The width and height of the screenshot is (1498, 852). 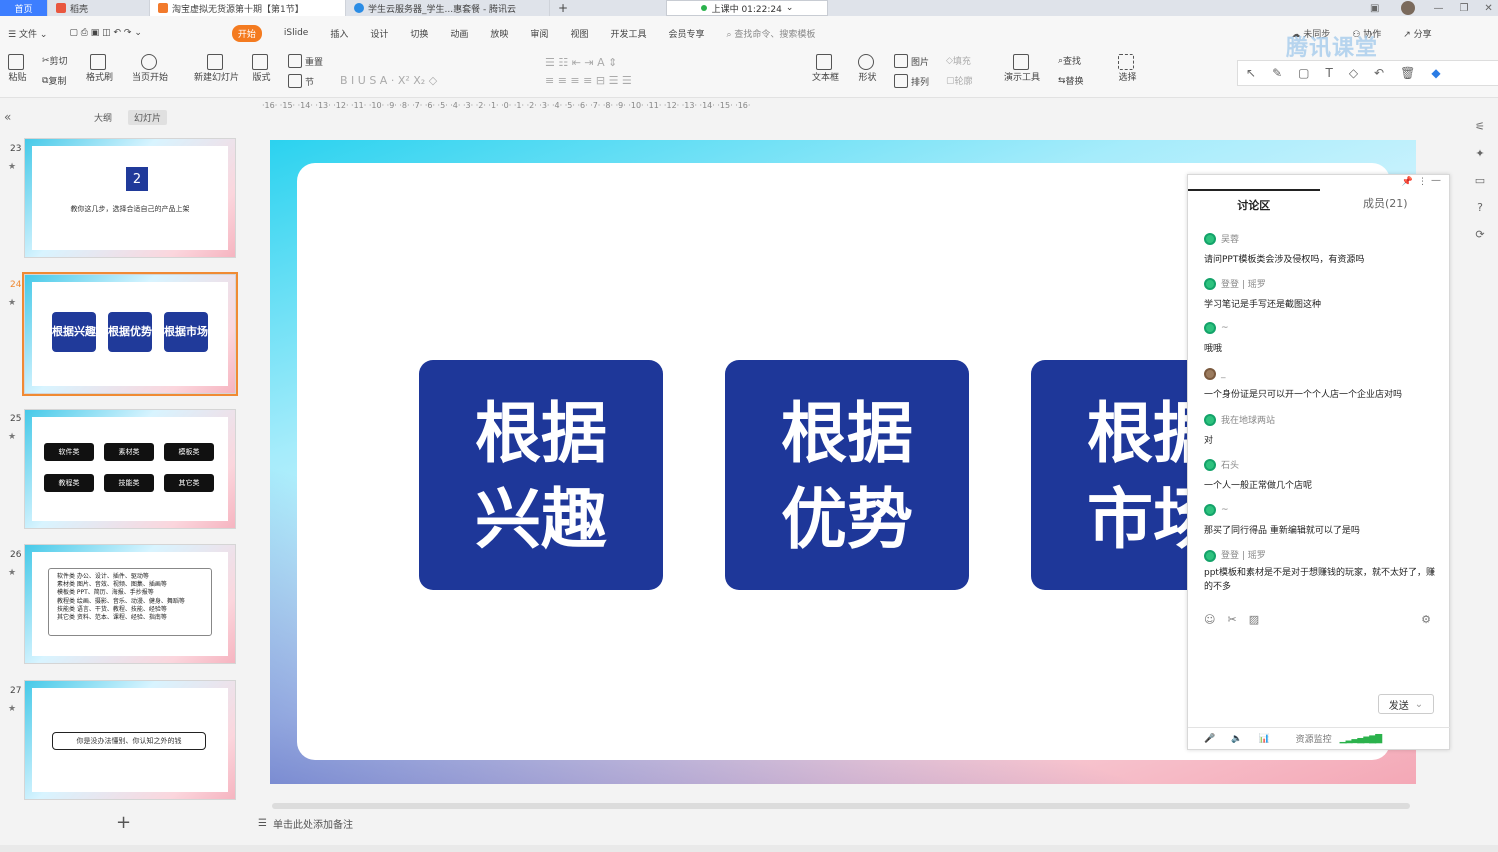 I want to click on menu-insert: 插入, so click(x=339, y=33).